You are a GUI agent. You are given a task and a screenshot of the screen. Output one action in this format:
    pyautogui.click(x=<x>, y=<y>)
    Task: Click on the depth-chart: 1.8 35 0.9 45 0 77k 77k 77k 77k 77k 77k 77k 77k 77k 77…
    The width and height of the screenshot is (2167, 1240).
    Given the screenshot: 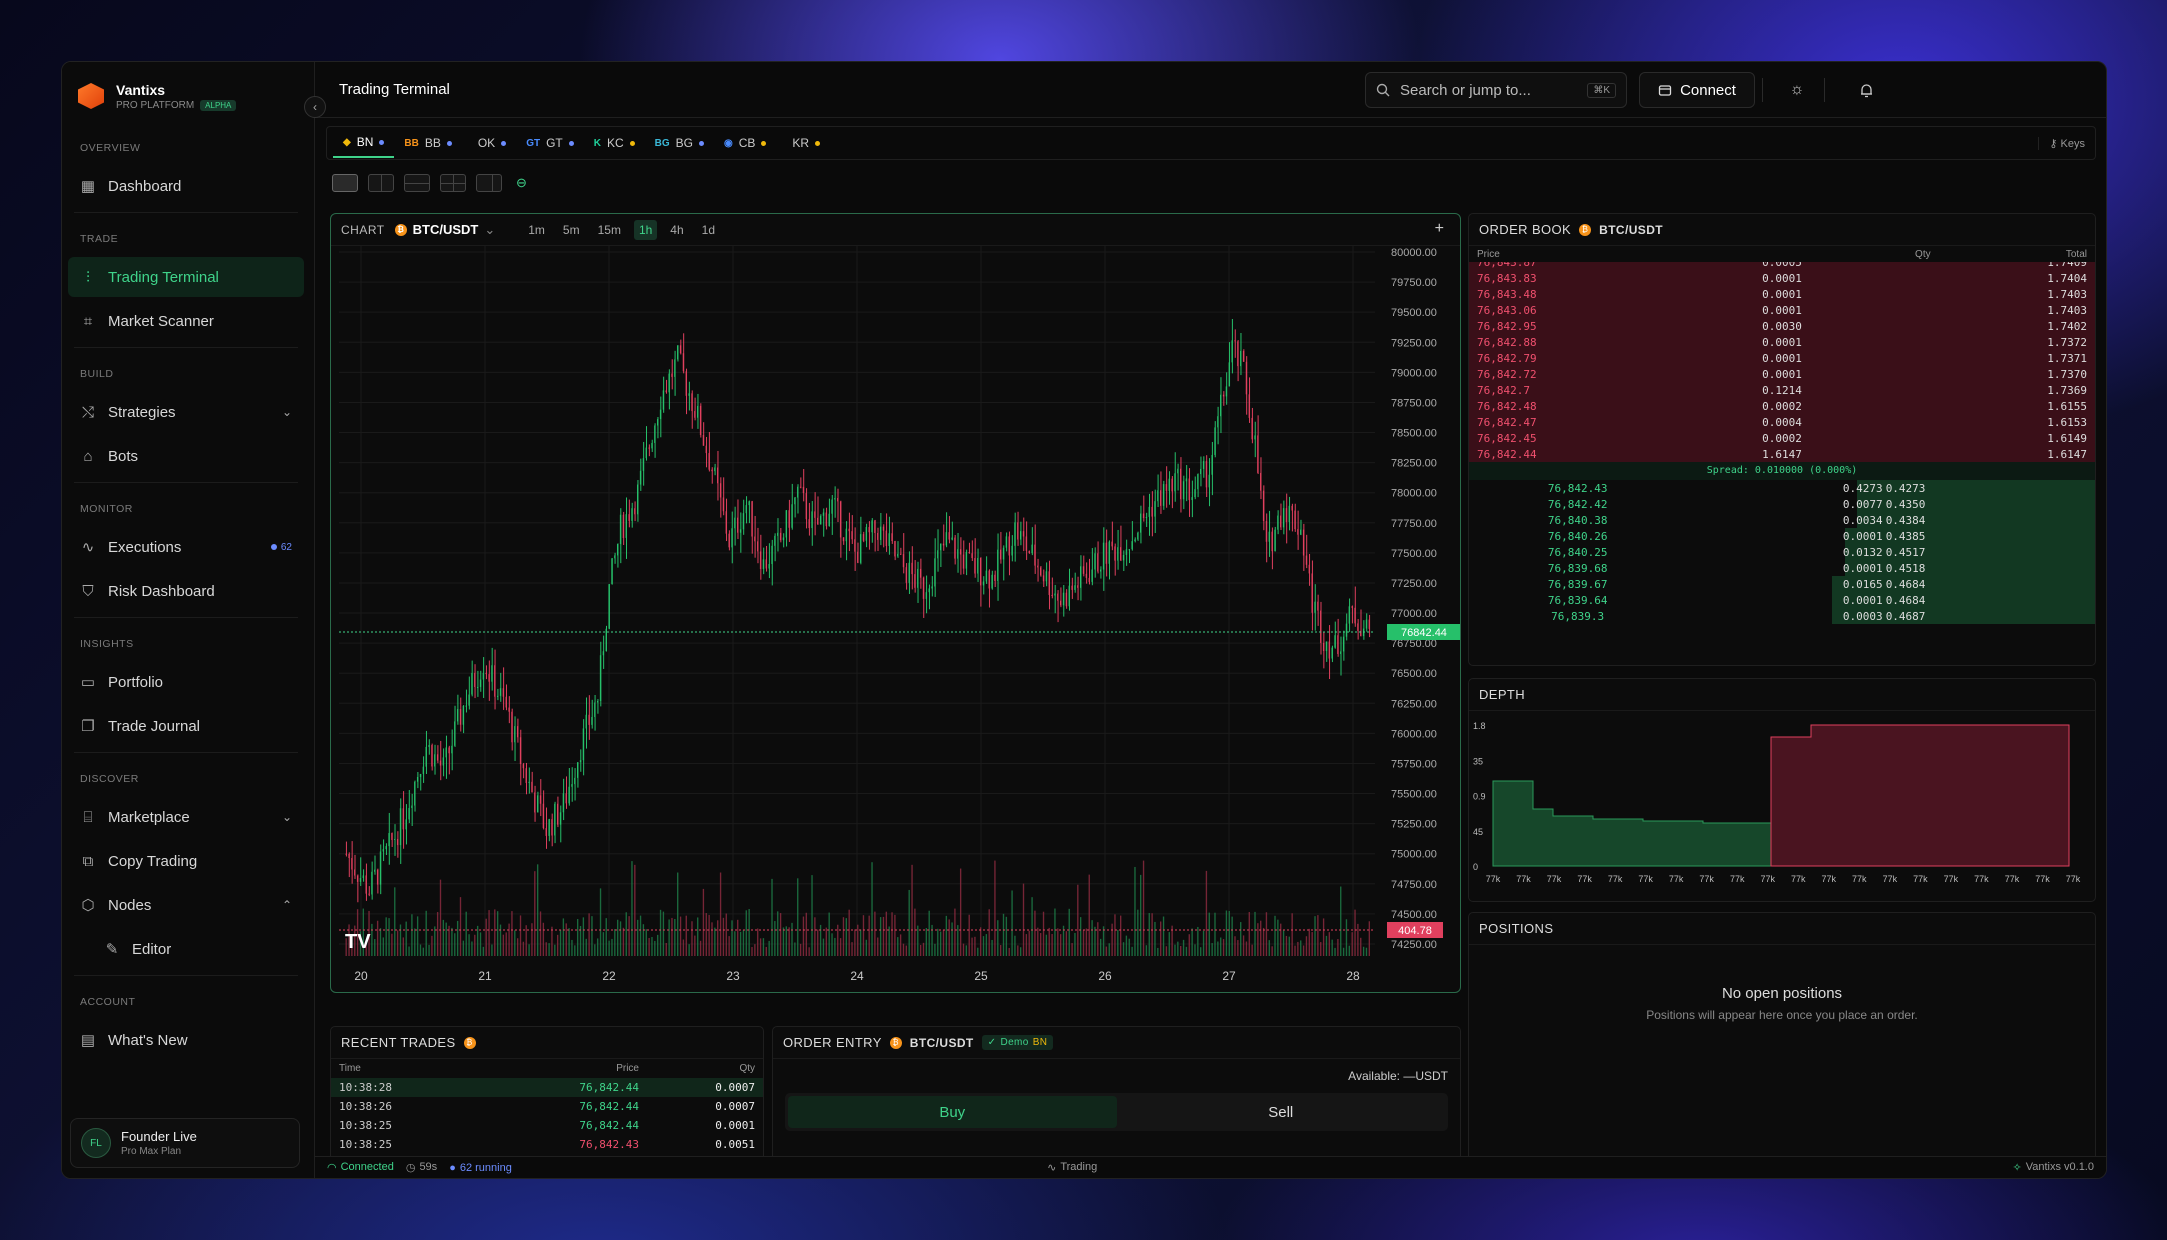 What is the action you would take?
    pyautogui.click(x=1782, y=806)
    